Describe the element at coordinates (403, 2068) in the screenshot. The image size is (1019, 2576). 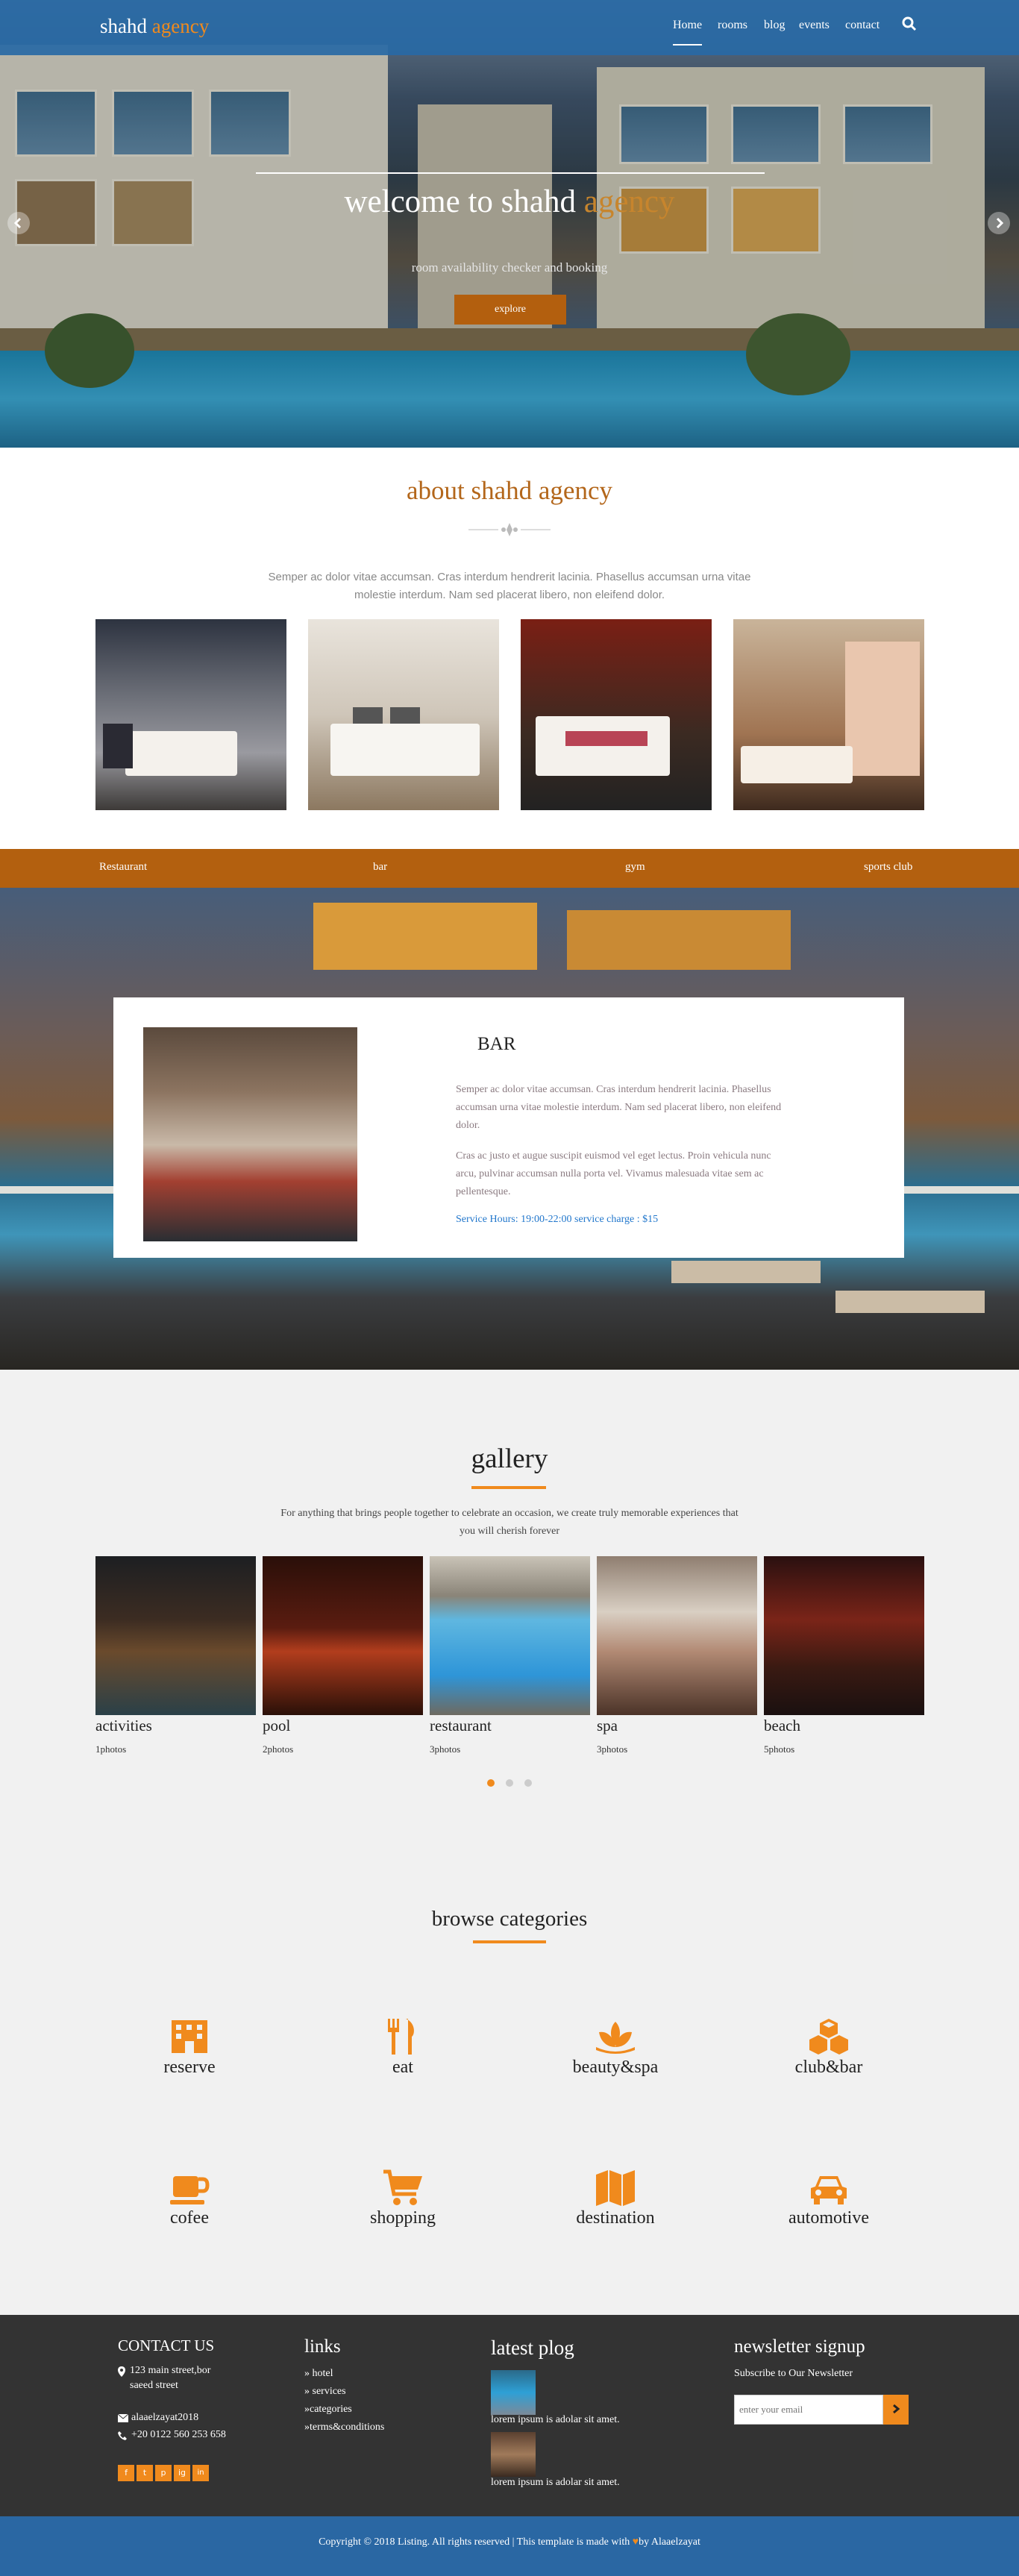
I see `category-label: eat` at that location.